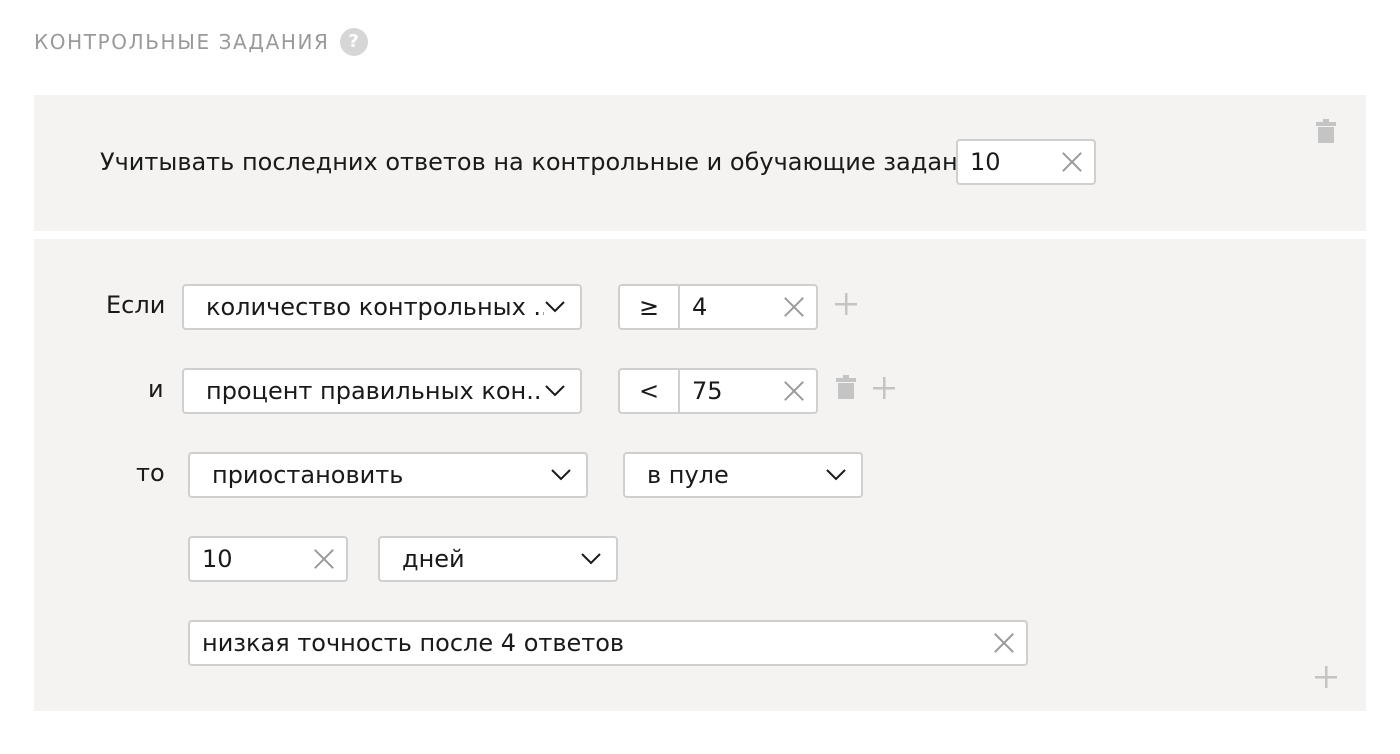 The height and width of the screenshot is (754, 1400). Describe the element at coordinates (136, 305) in the screenshot. I see `if-label: Если` at that location.